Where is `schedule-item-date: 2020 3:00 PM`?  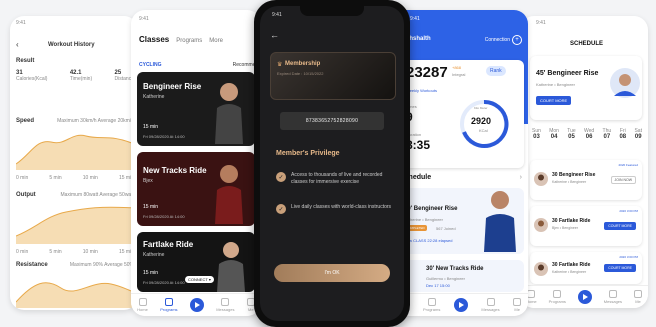
schedule-item-date: 2020 3:00 PM is located at coordinates (628, 257).